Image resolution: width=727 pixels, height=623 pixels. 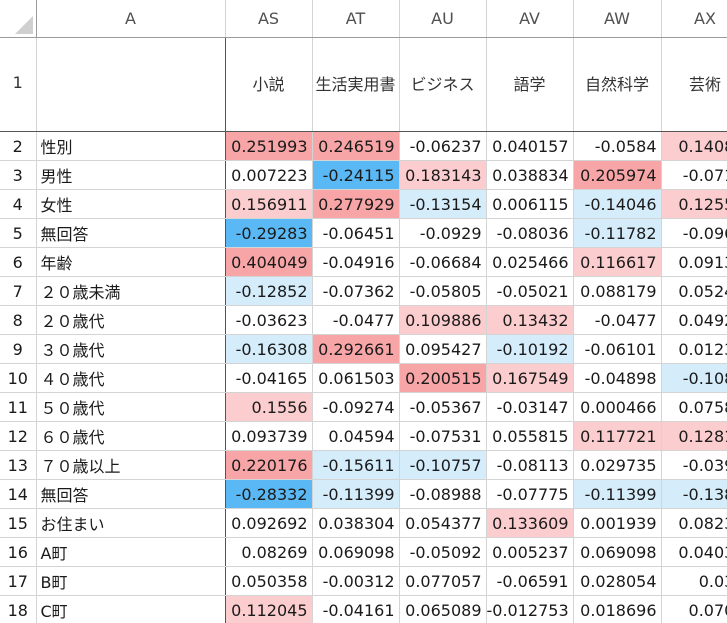 I want to click on value-cell: 0.077057, so click(x=443, y=581).